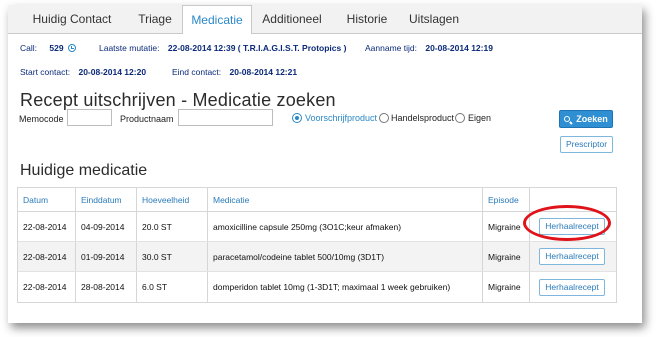 The image size is (659, 337). I want to click on productnaam-label: Productnaam, so click(147, 119).